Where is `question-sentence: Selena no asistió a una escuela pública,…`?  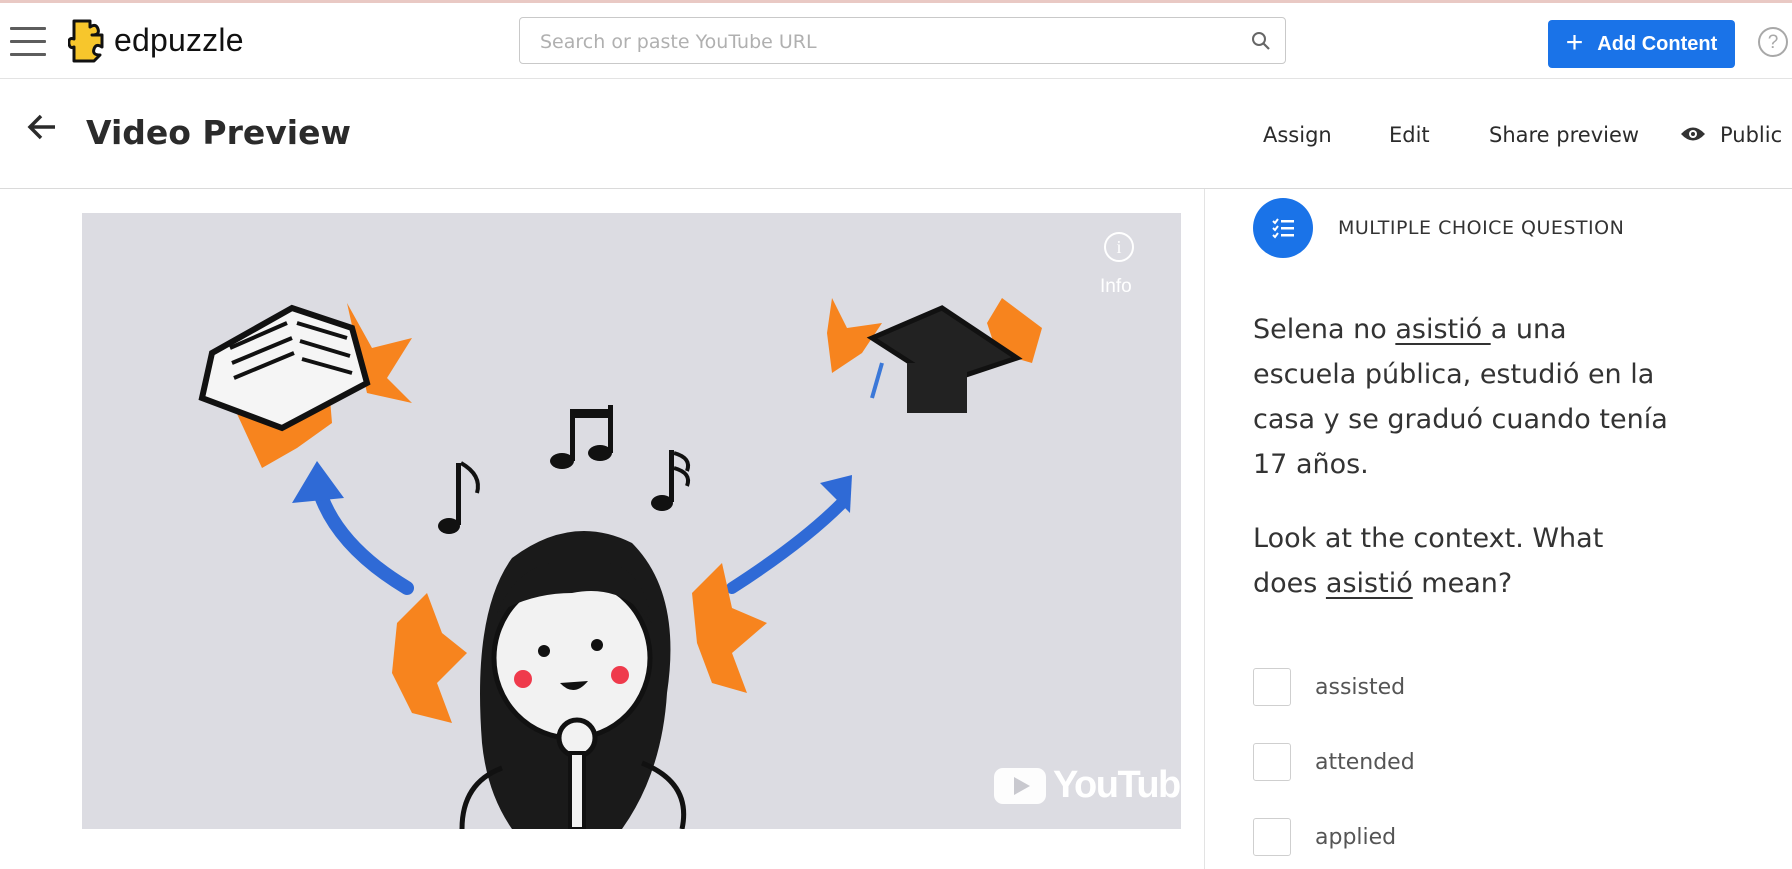 question-sentence: Selena no asistió a una escuela pública,… is located at coordinates (1463, 397).